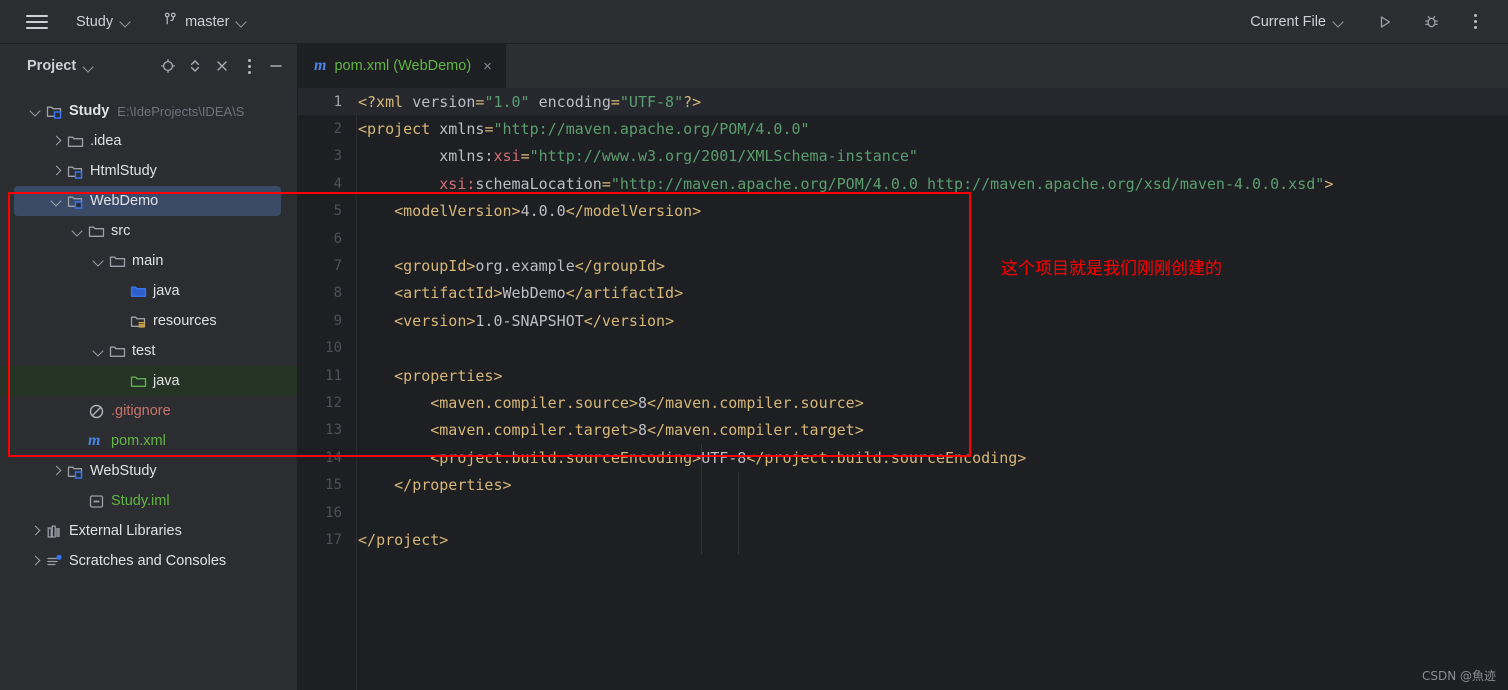  Describe the element at coordinates (337, 266) in the screenshot. I see `line-number: 7` at that location.